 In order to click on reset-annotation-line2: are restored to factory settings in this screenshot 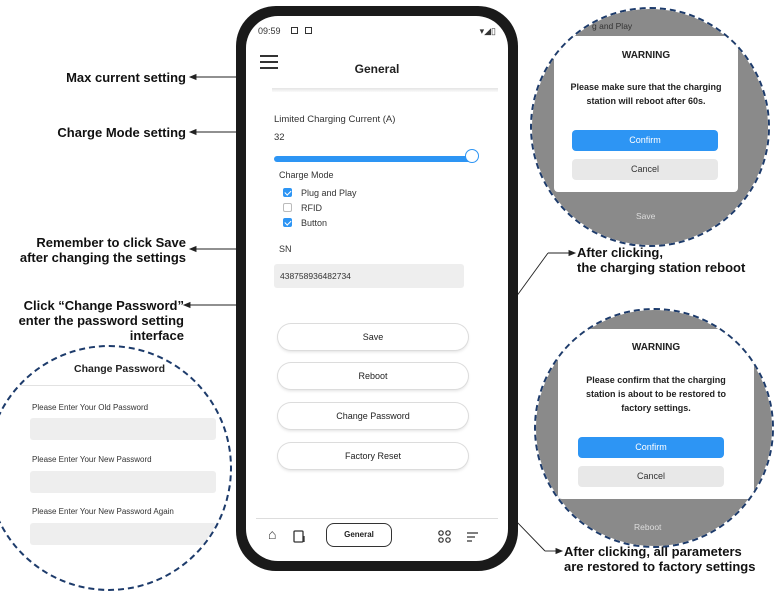, I will do `click(660, 566)`.